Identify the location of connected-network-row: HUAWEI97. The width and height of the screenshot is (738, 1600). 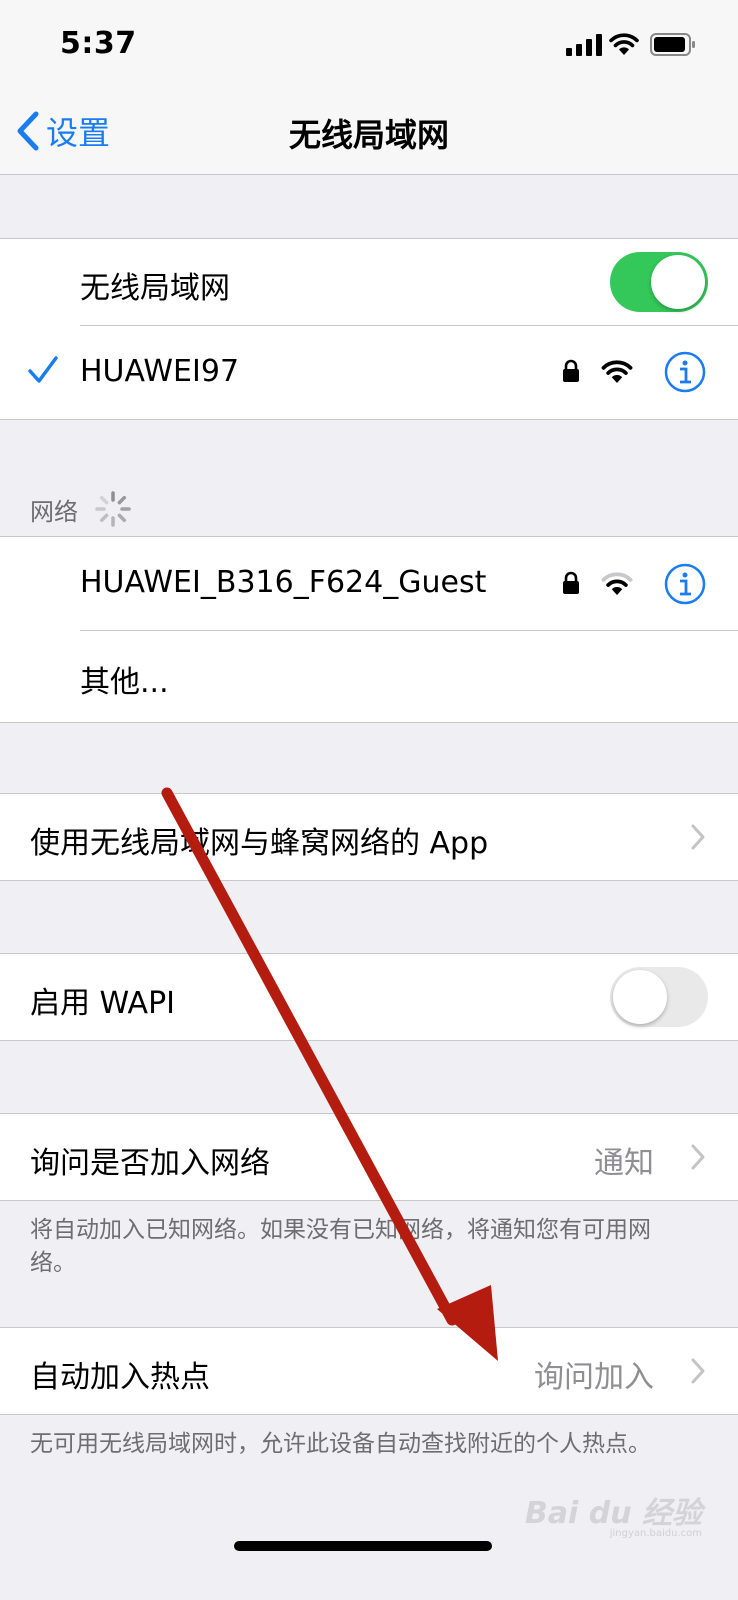
(369, 372).